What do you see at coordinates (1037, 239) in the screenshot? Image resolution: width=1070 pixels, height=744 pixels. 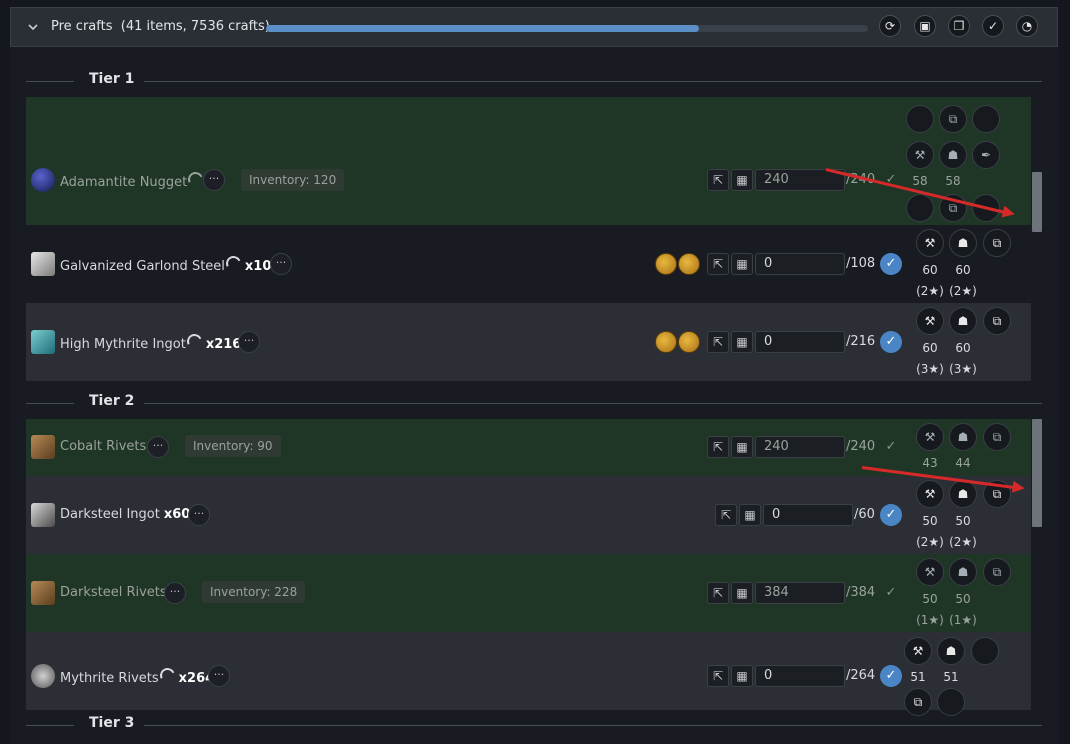 I see `scrollbar` at bounding box center [1037, 239].